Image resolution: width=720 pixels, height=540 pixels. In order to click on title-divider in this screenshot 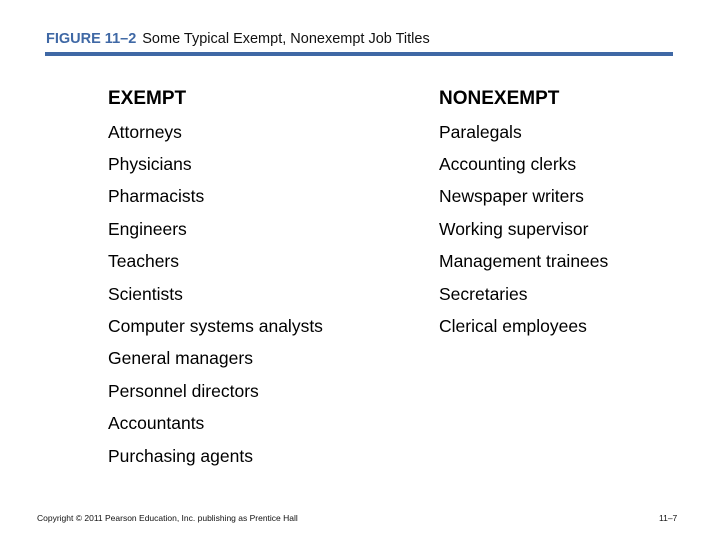, I will do `click(359, 54)`.